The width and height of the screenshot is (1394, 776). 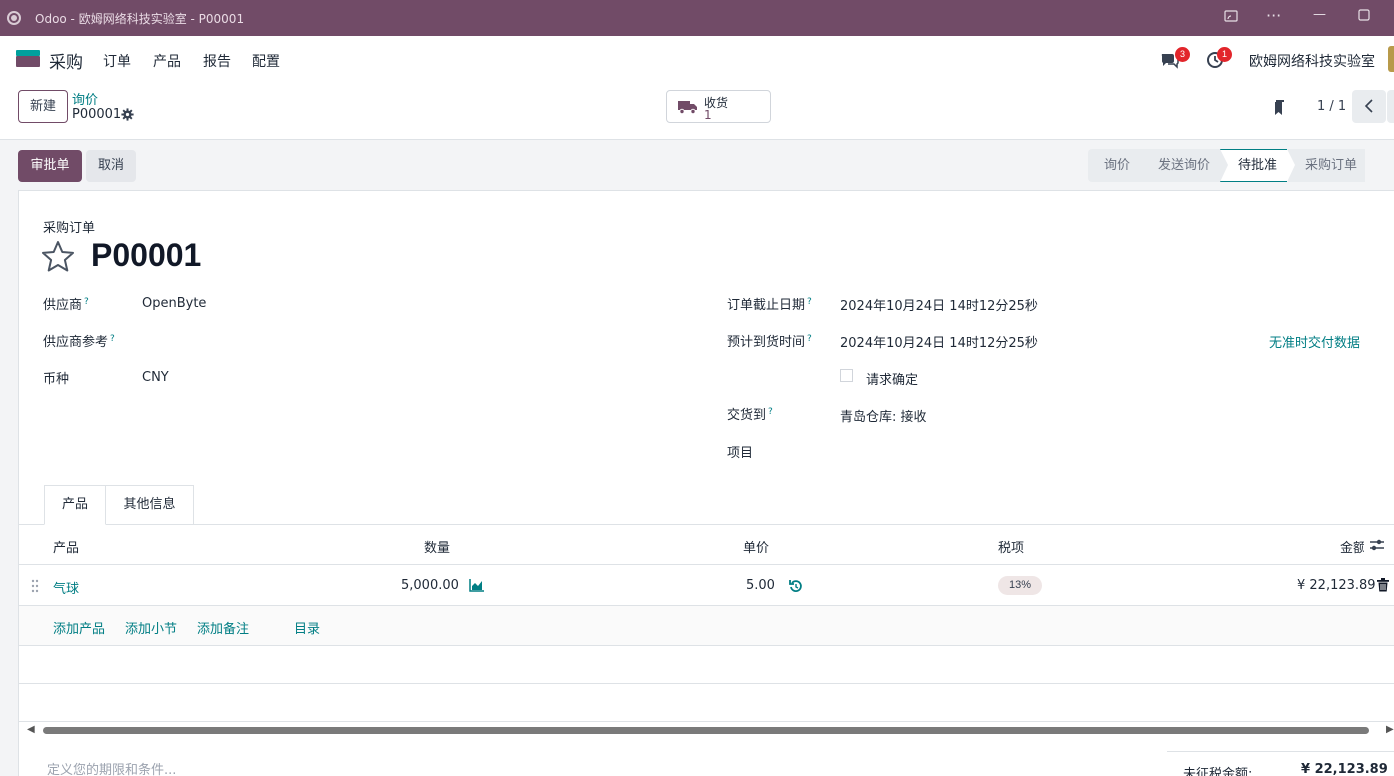 I want to click on line-quantity: 5,000.00, so click(x=430, y=585).